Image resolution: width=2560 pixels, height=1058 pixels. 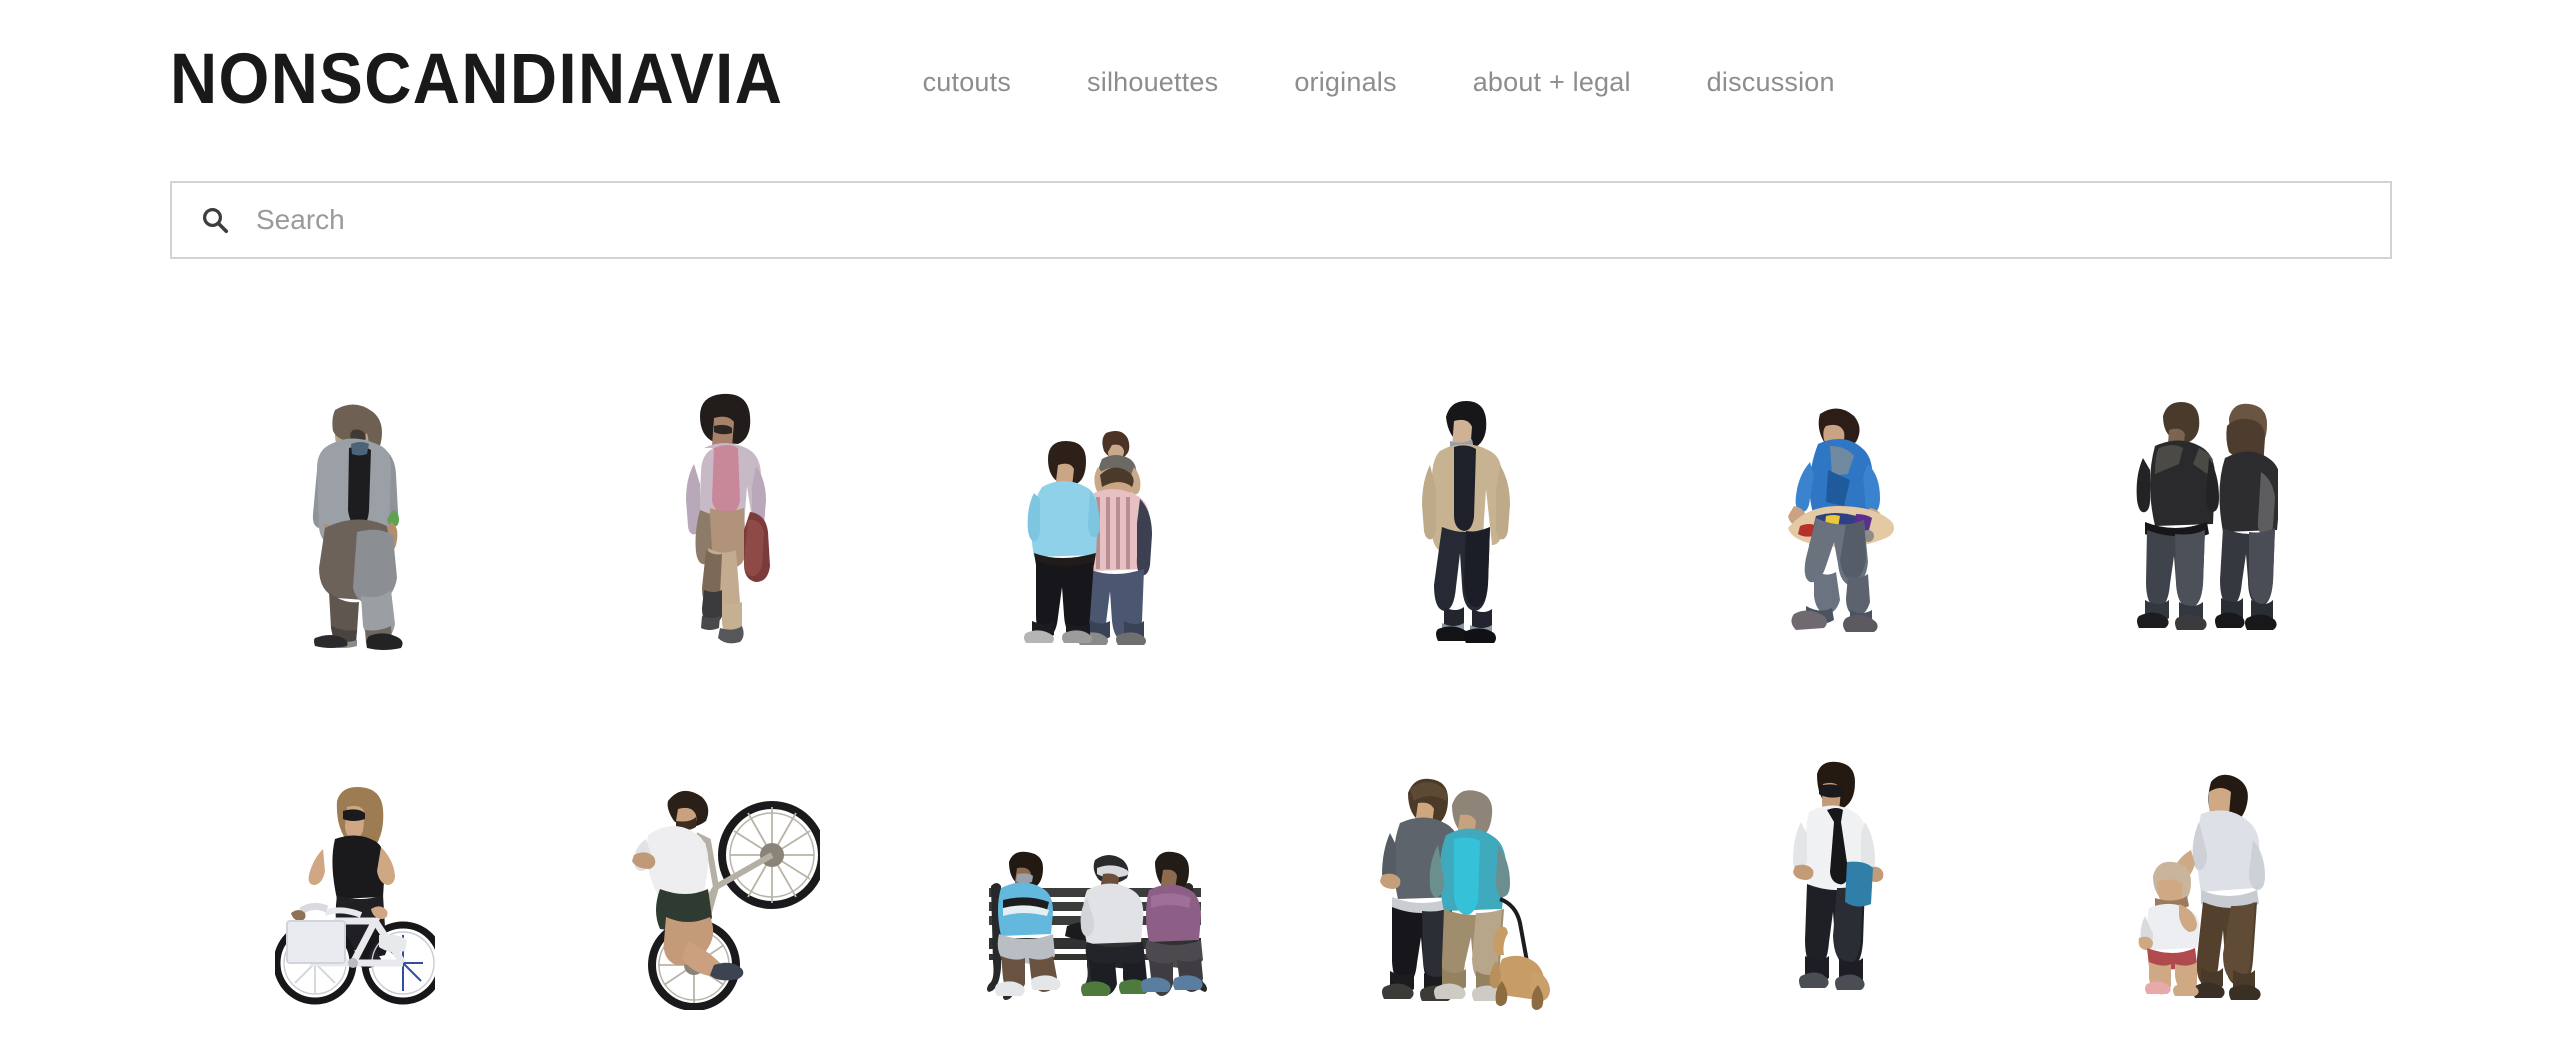 What do you see at coordinates (726, 900) in the screenshot?
I see `cutout-man-bike-wheelie` at bounding box center [726, 900].